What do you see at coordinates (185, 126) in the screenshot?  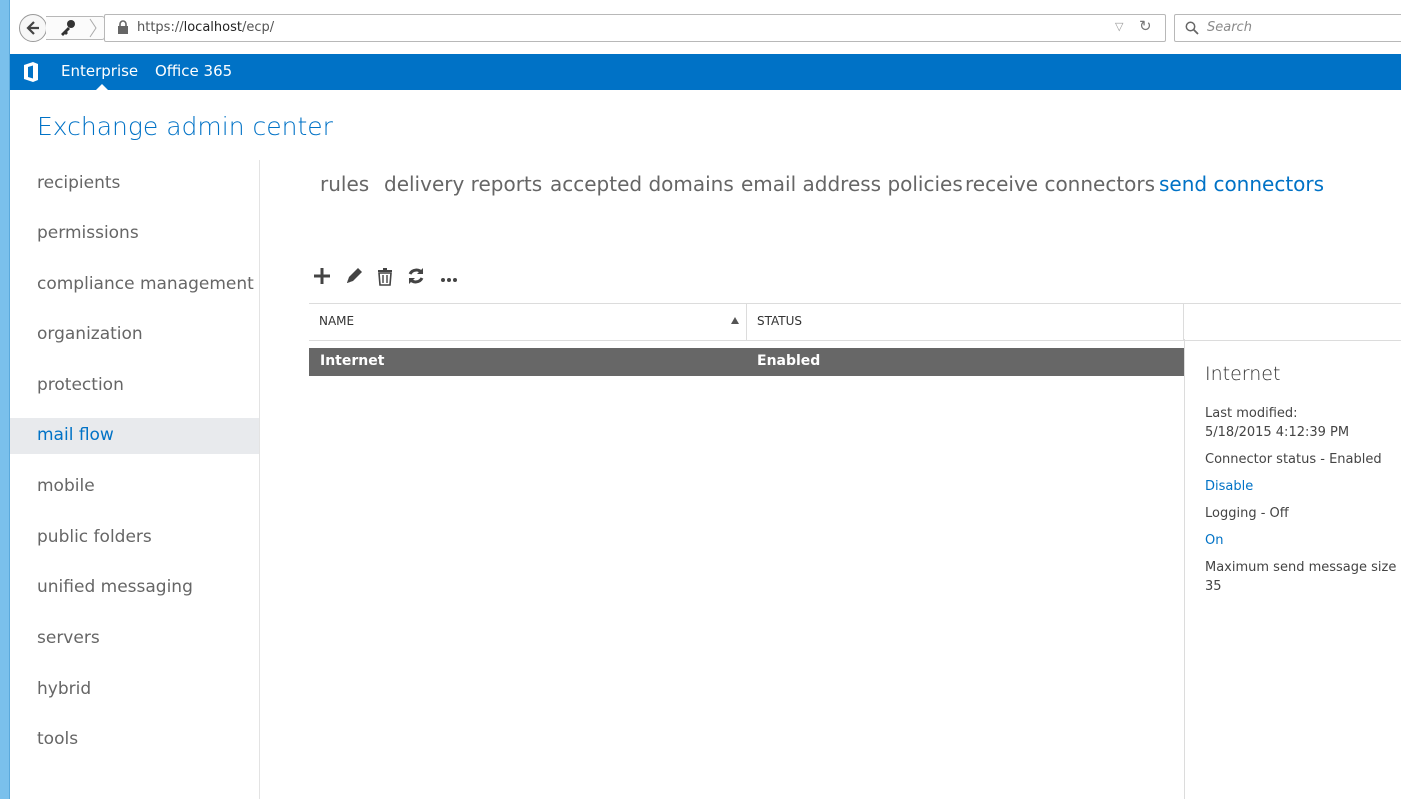 I see `page-title: Exchange admin center` at bounding box center [185, 126].